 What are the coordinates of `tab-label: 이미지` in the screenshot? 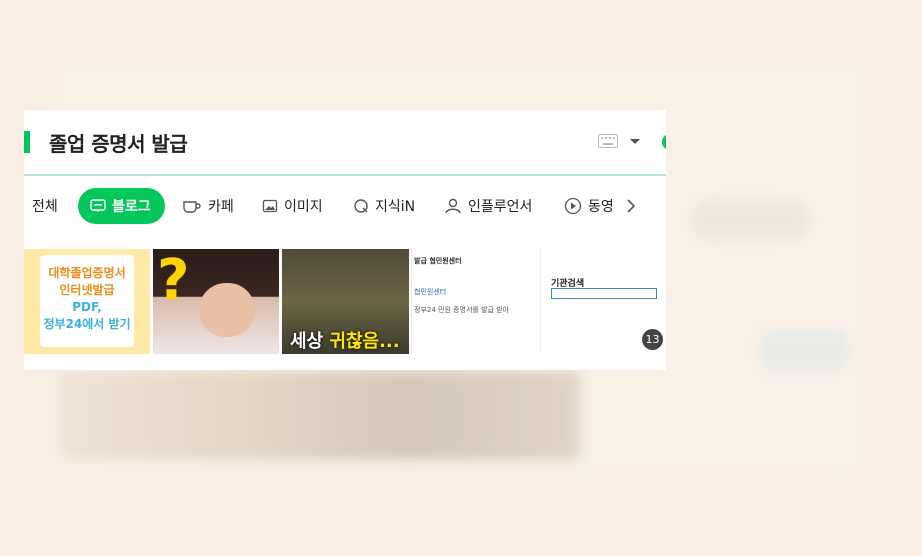 It's located at (303, 207).